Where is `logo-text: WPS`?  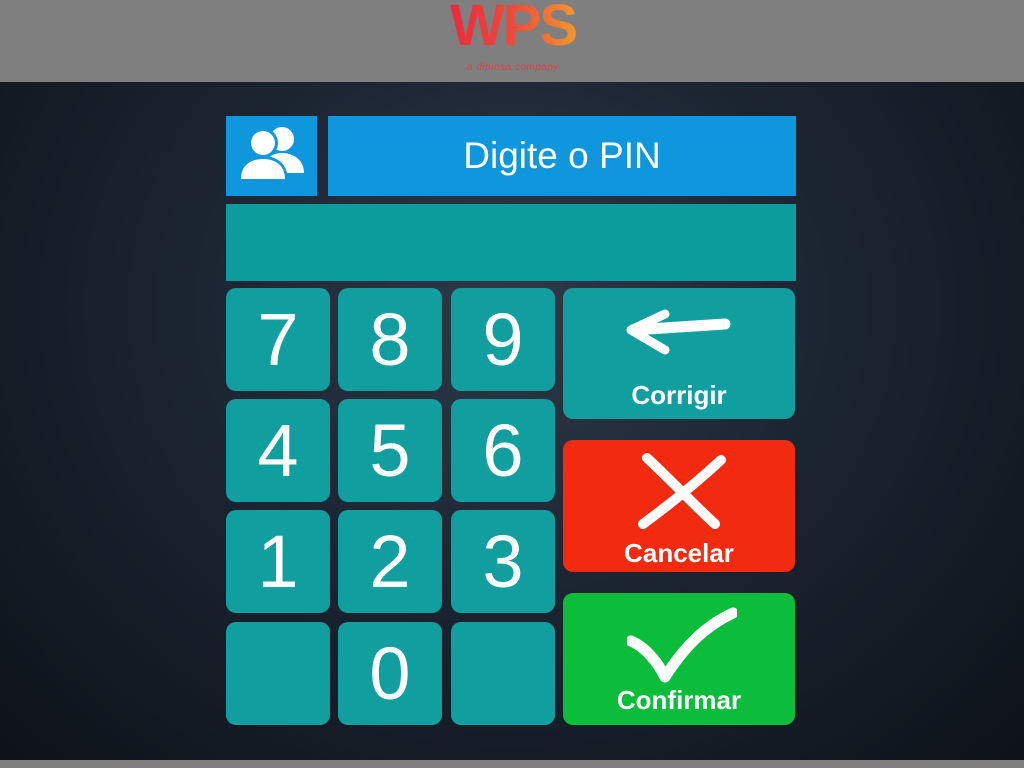 logo-text: WPS is located at coordinates (513, 28).